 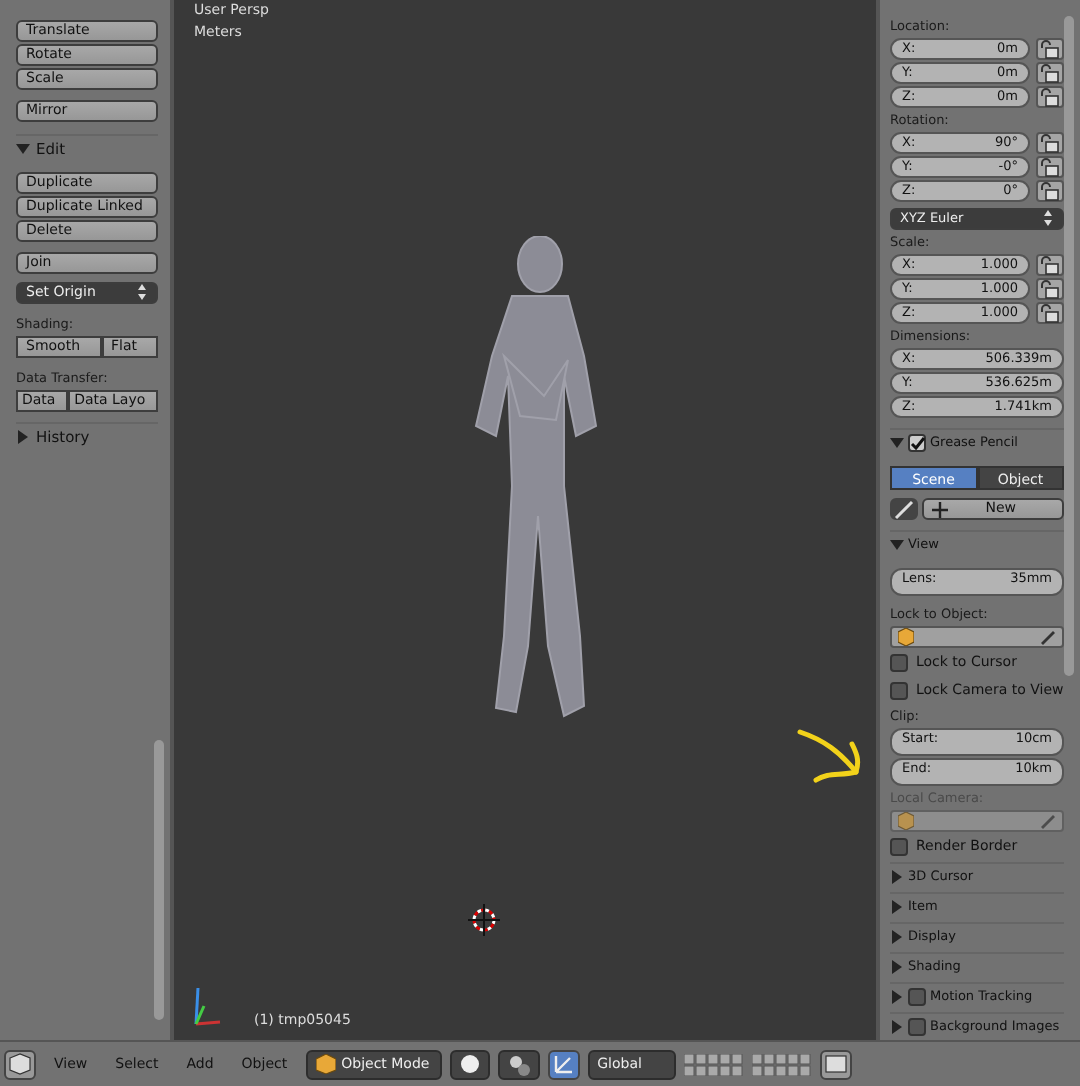 I want to click on render-button, so click(x=835, y=1064).